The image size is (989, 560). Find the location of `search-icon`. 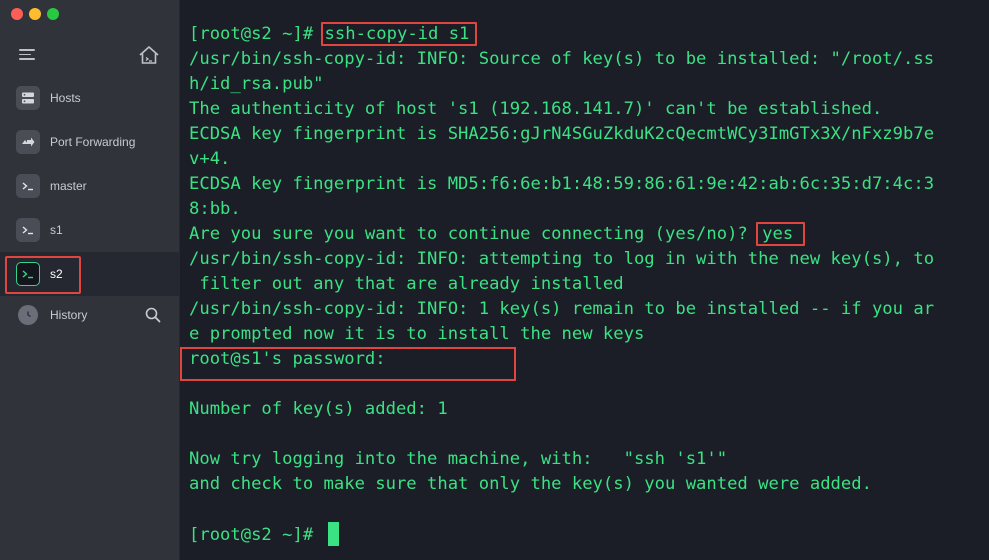

search-icon is located at coordinates (153, 315).